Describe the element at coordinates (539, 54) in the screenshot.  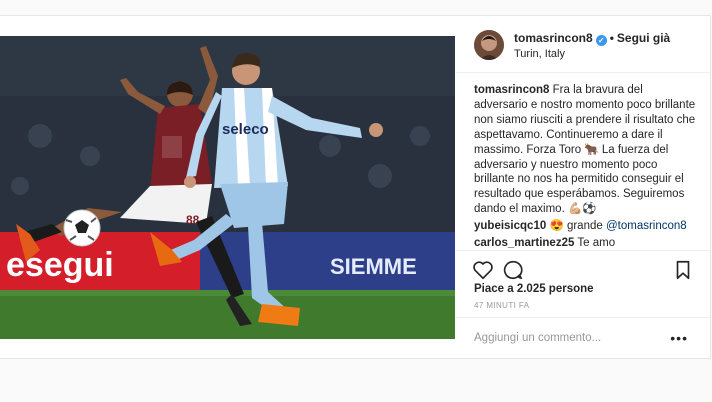
I see `location-link: Turin, Italy` at that location.